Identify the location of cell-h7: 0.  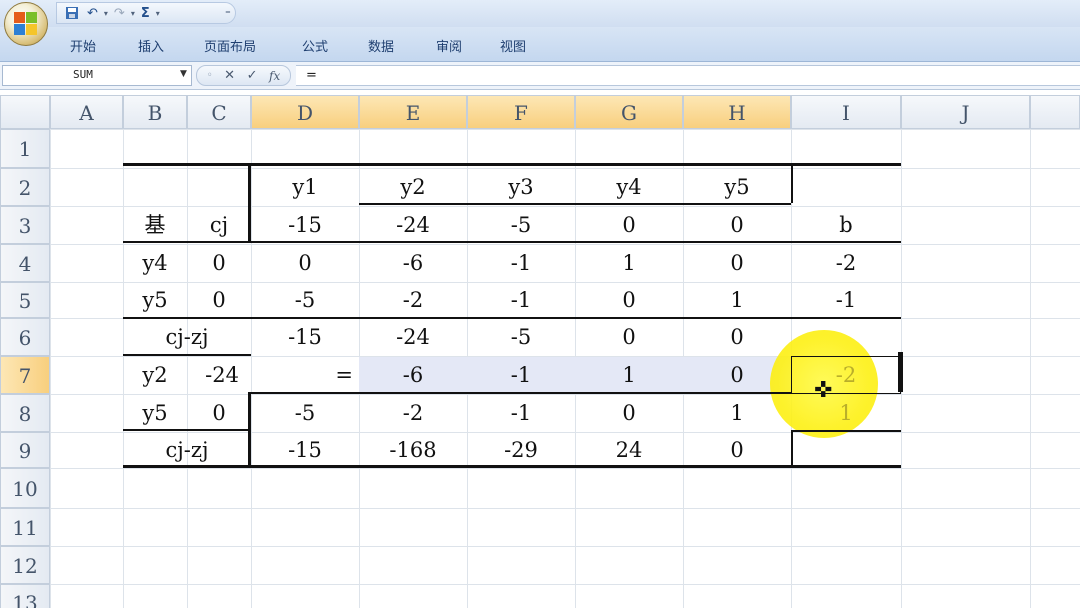
(737, 375).